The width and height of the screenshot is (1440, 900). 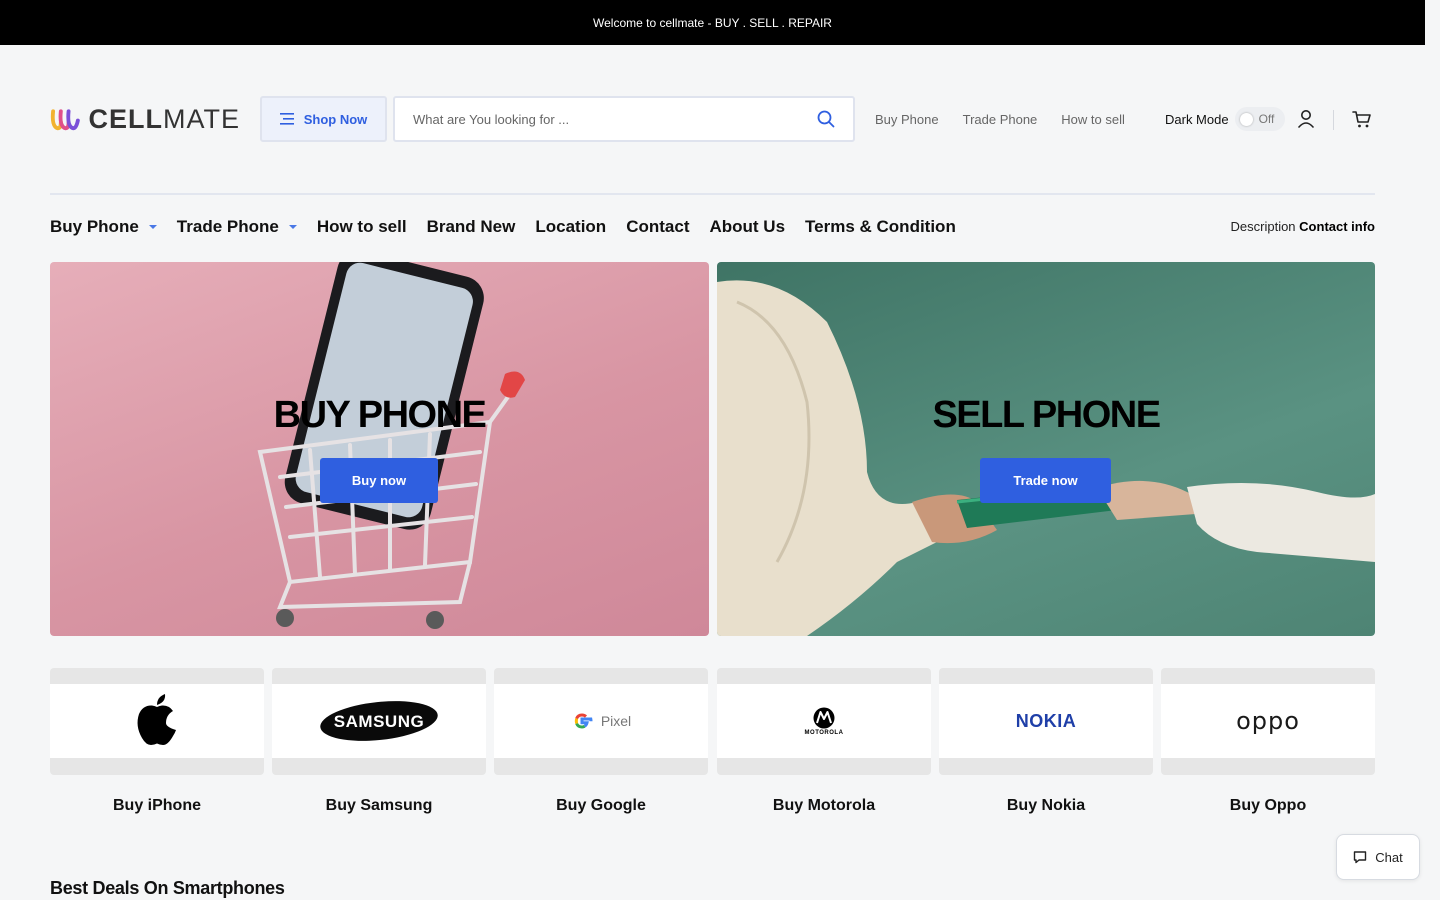 I want to click on search-input, so click(x=615, y=119).